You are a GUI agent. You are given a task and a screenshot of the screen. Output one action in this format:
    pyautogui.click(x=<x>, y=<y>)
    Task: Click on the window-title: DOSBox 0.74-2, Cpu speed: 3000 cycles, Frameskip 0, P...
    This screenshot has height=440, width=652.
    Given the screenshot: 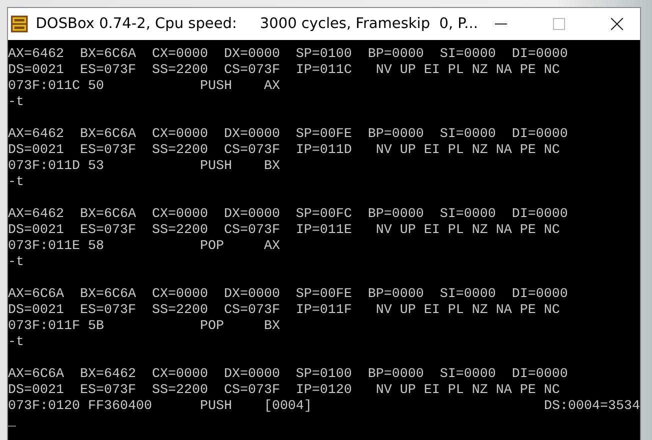 What is the action you would take?
    pyautogui.click(x=257, y=24)
    